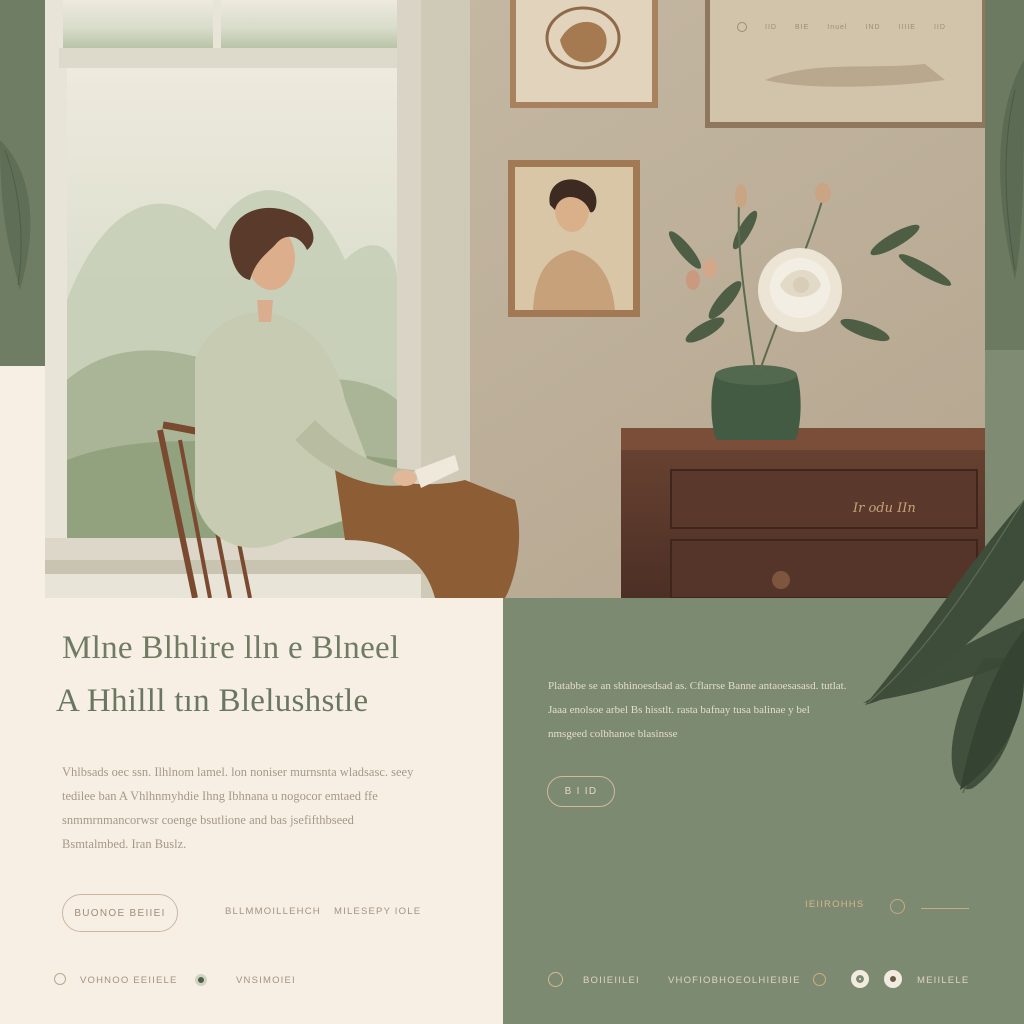 Image resolution: width=1024 pixels, height=1024 pixels. What do you see at coordinates (943, 980) in the screenshot?
I see `footer-right-link-3: MEIILELE` at bounding box center [943, 980].